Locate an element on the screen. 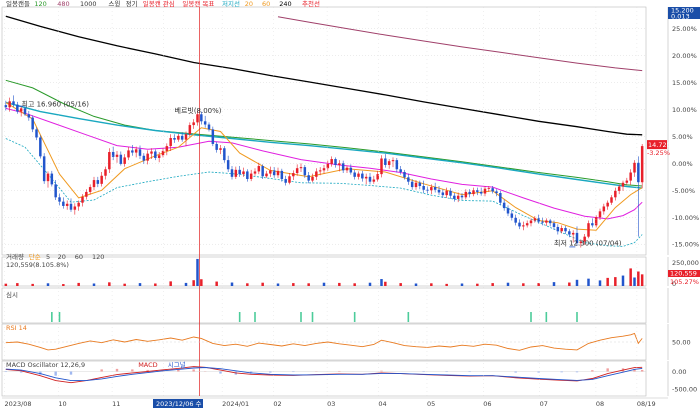 The height and width of the screenshot is (408, 700). price-legend-item: 정기 is located at coordinates (132, 4).